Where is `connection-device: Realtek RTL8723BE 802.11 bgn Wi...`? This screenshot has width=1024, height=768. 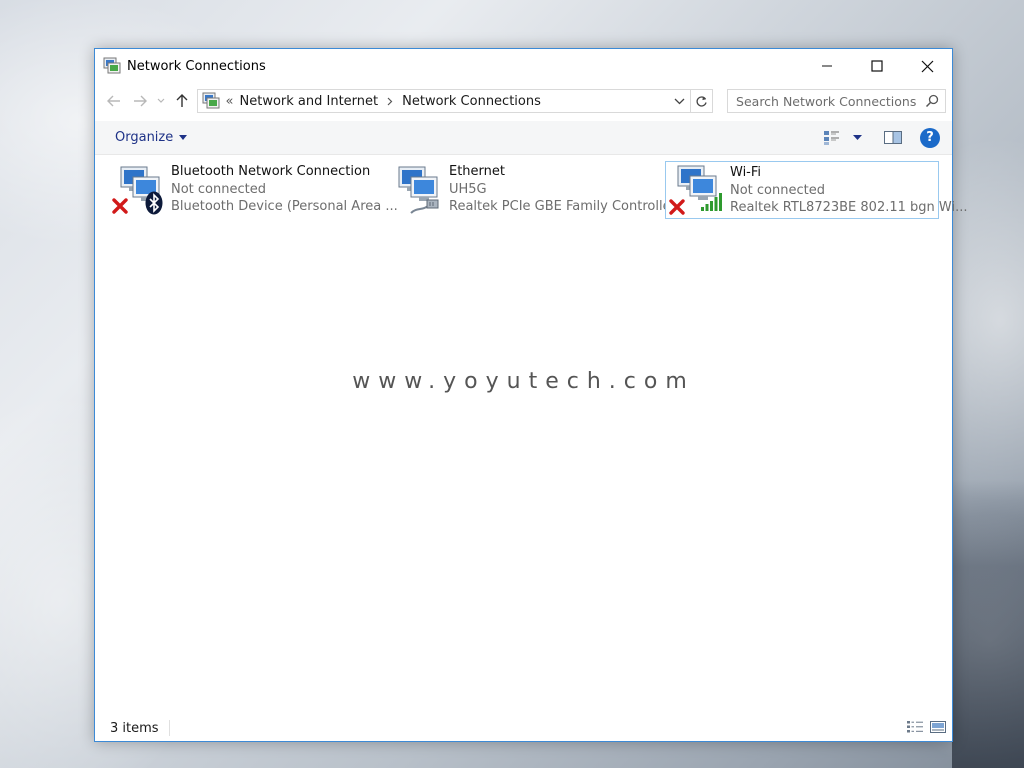 connection-device: Realtek RTL8723BE 802.11 bgn Wi... is located at coordinates (849, 207).